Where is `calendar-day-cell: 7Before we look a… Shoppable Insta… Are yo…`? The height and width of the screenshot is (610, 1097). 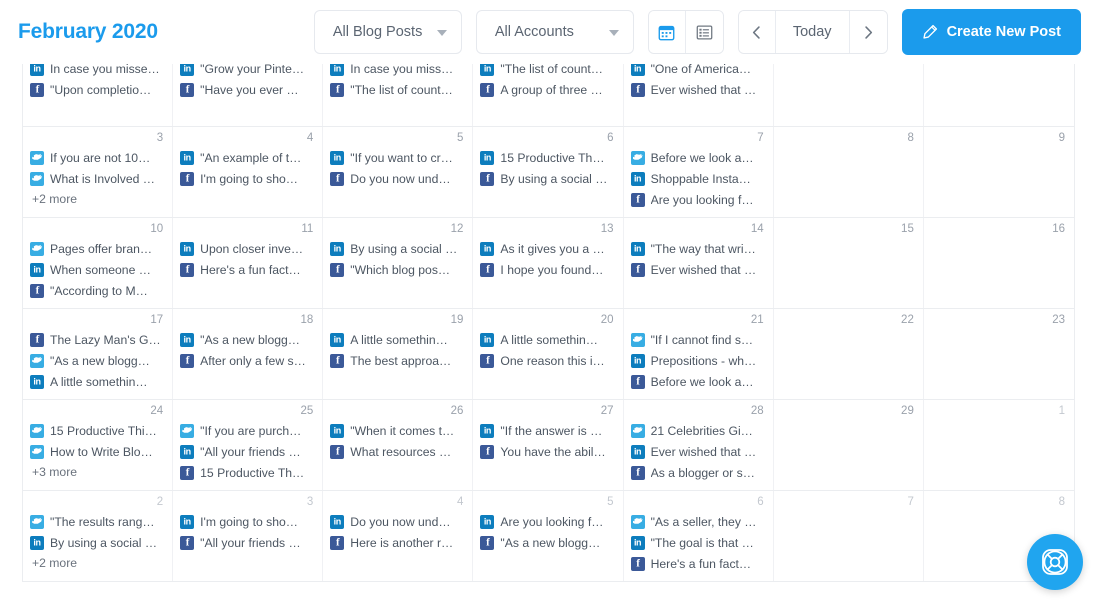
calendar-day-cell: 7Before we look a… Shoppable Insta… Are yo… is located at coordinates (699, 172).